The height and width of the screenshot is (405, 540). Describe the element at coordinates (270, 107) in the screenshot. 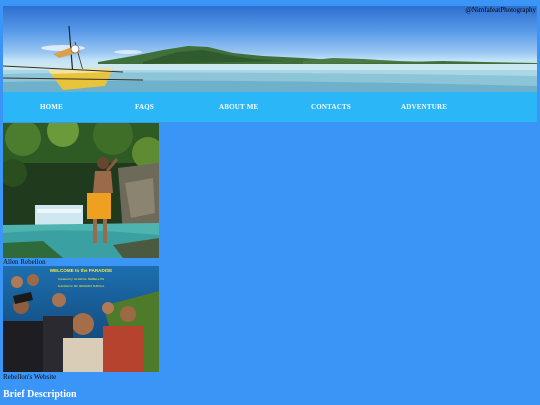

I see `main-nav: HOME FAQS ABOUT ME CONTACTS ADVENTURE` at that location.